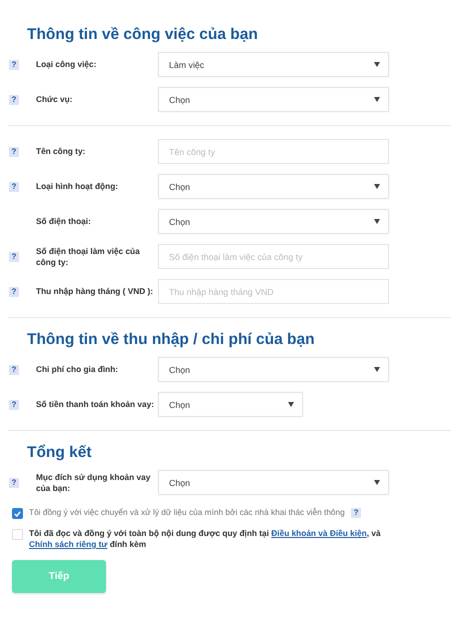 The height and width of the screenshot is (628, 451). I want to click on section-title: Thông tin về thu nhập / chi phí của bạn, so click(171, 340).